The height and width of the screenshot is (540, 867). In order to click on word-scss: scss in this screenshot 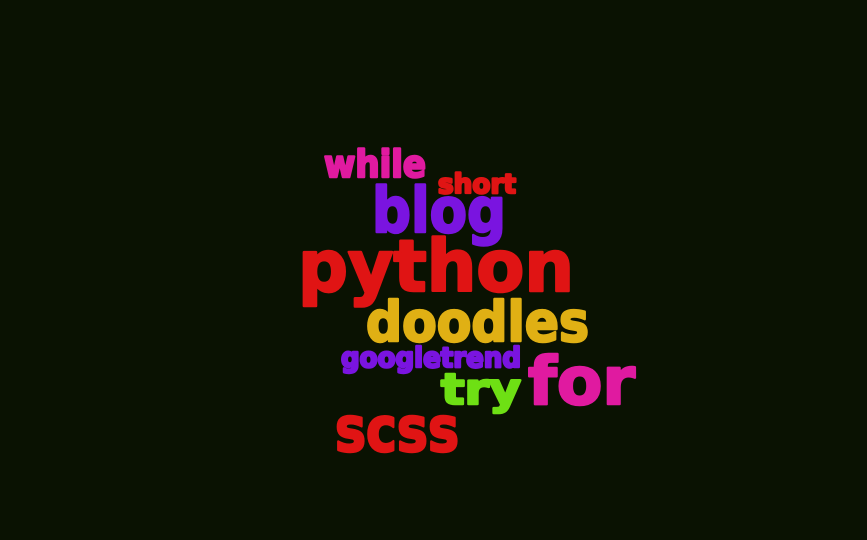, I will do `click(397, 429)`.